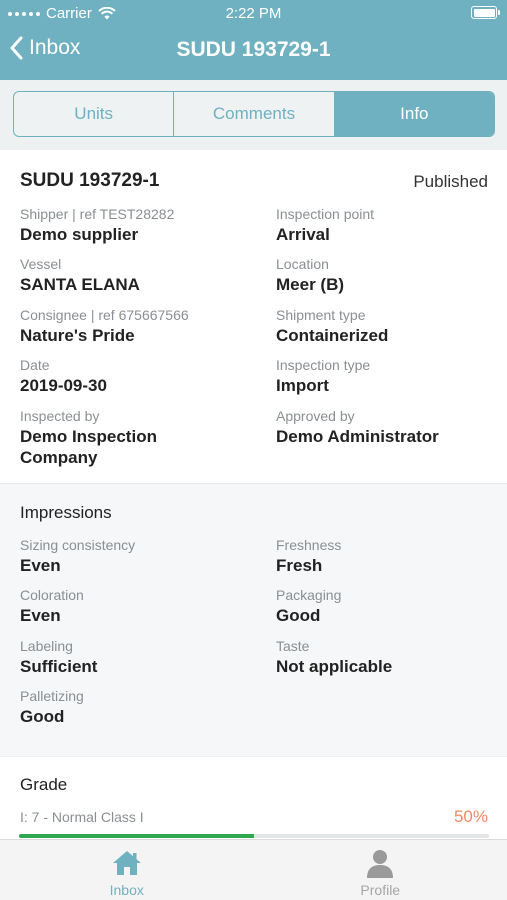 This screenshot has width=507, height=900. What do you see at coordinates (485, 12) in the screenshot?
I see `battery-icon` at bounding box center [485, 12].